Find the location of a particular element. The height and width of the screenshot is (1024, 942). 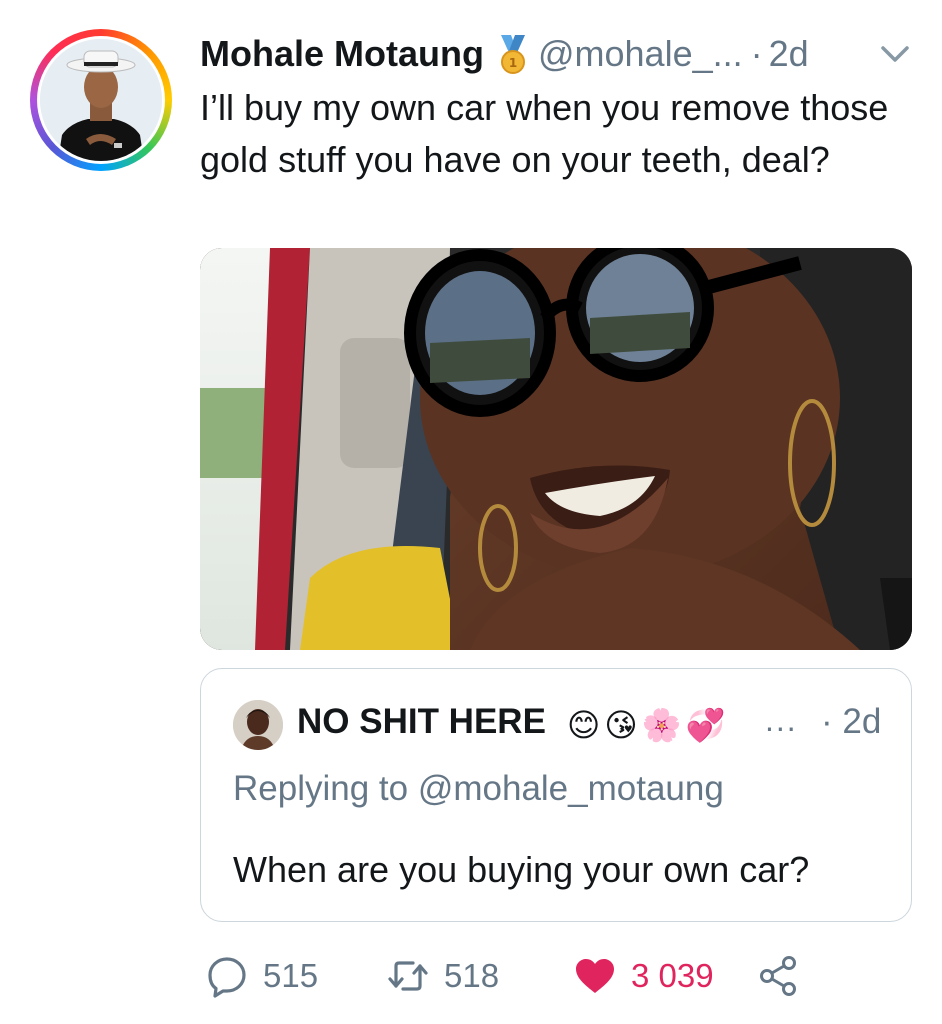

avatar-inner is located at coordinates (101, 100).